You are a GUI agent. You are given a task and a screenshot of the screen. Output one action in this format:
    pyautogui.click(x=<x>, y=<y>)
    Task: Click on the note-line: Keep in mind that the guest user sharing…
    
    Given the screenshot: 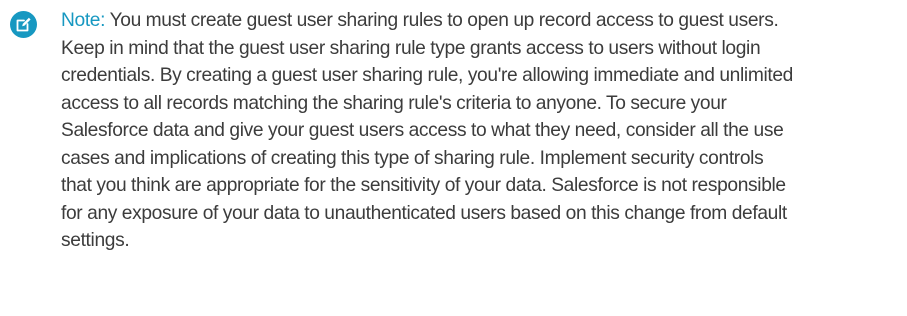 What is the action you would take?
    pyautogui.click(x=411, y=48)
    